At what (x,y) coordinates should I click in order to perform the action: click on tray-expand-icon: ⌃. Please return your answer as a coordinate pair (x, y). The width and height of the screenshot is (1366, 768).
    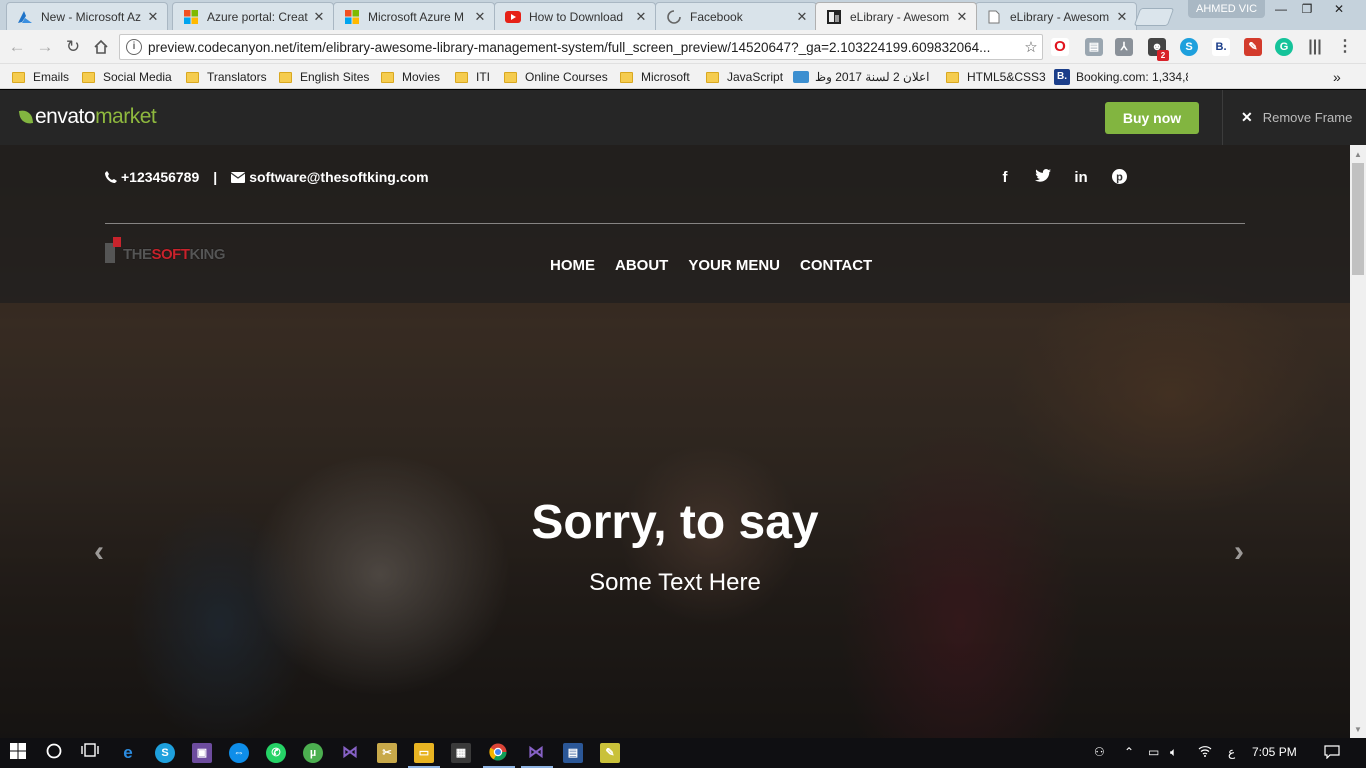
    Looking at the image, I should click on (1129, 752).